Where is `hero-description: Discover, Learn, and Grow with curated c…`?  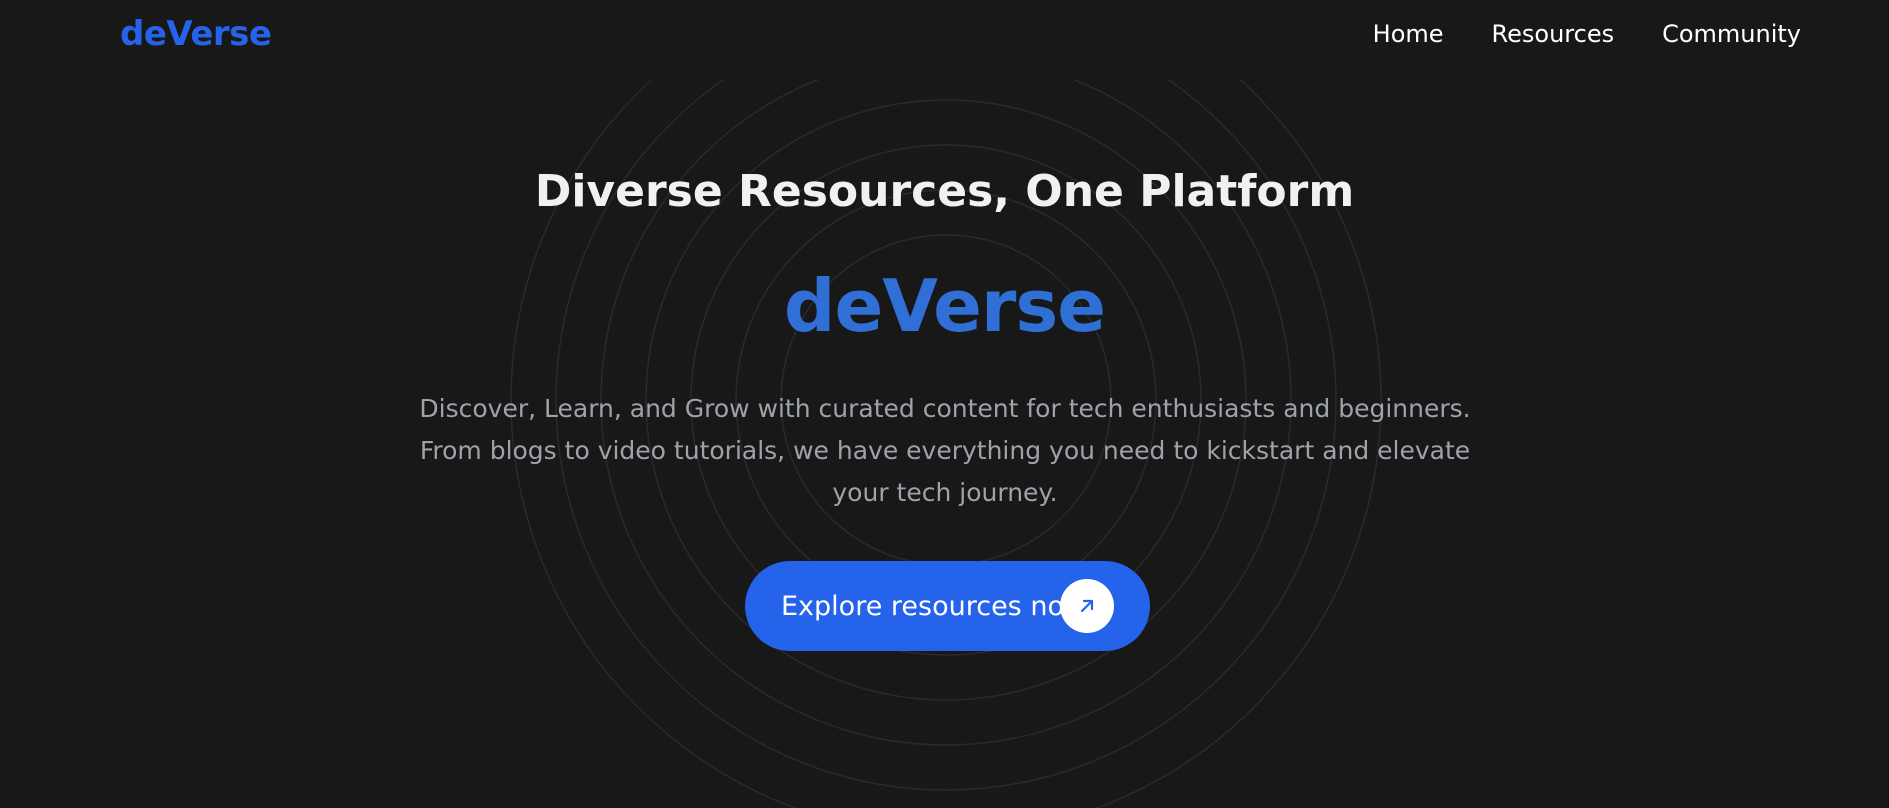 hero-description: Discover, Learn, and Grow with curated c… is located at coordinates (945, 450).